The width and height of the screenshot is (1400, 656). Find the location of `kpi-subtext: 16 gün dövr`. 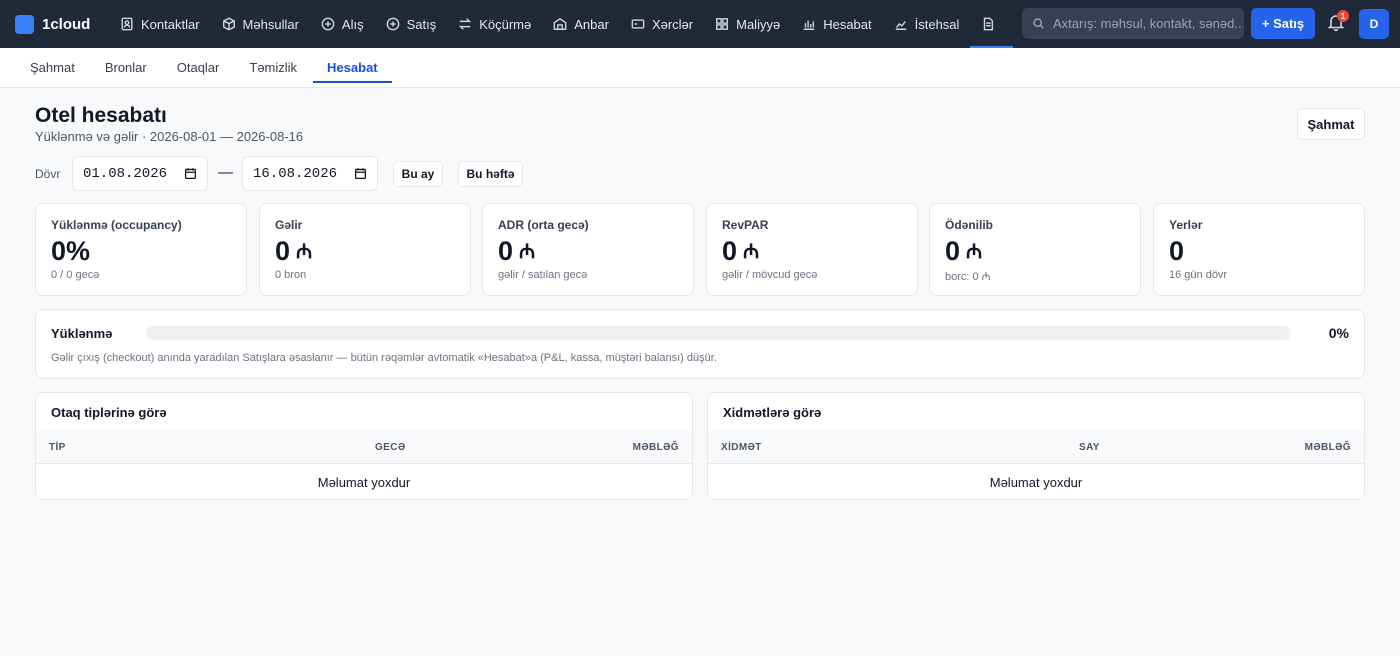

kpi-subtext: 16 gün dövr is located at coordinates (1198, 274).